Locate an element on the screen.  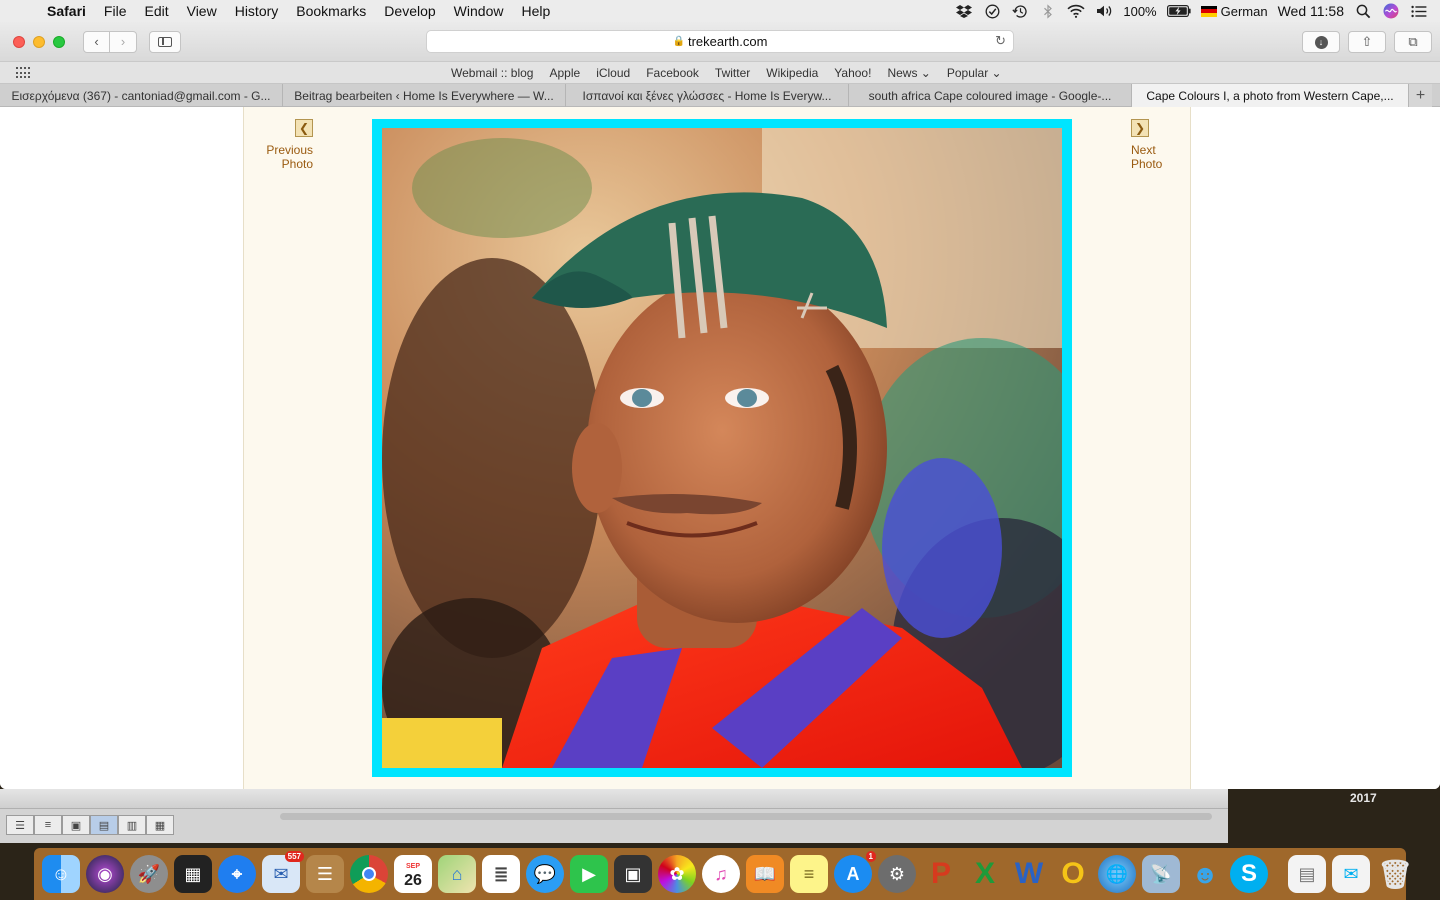
favorite-yahoo: Yahoo! is located at coordinates (852, 73).